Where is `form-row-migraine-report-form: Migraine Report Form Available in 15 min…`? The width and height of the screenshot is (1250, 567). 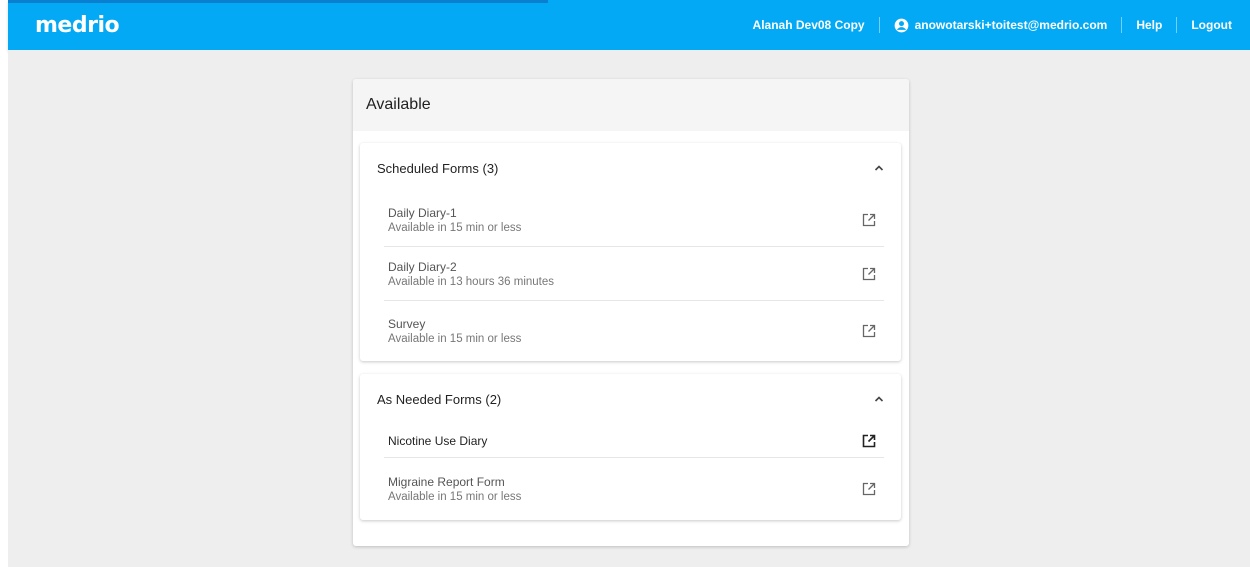 form-row-migraine-report-form: Migraine Report Form Available in 15 min… is located at coordinates (634, 489).